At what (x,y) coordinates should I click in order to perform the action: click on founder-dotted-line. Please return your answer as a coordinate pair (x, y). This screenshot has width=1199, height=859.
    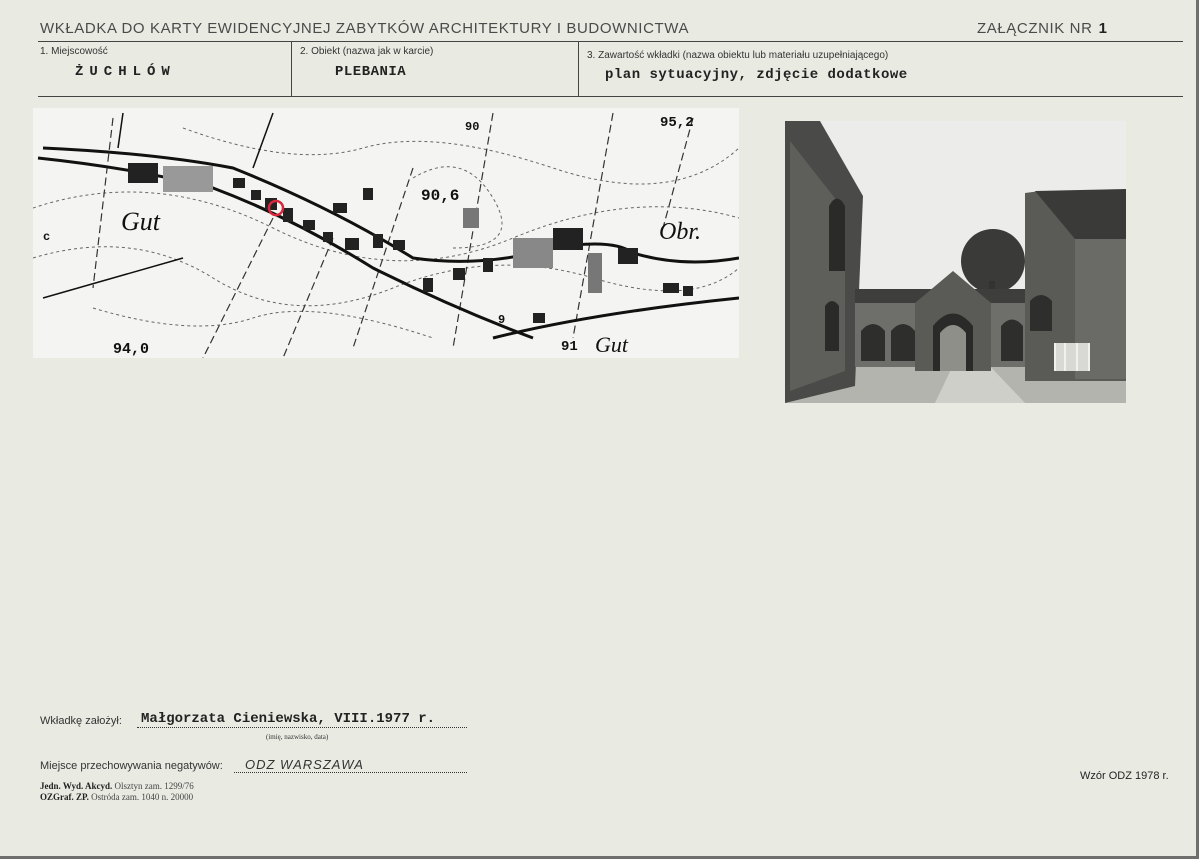
    Looking at the image, I should click on (302, 727).